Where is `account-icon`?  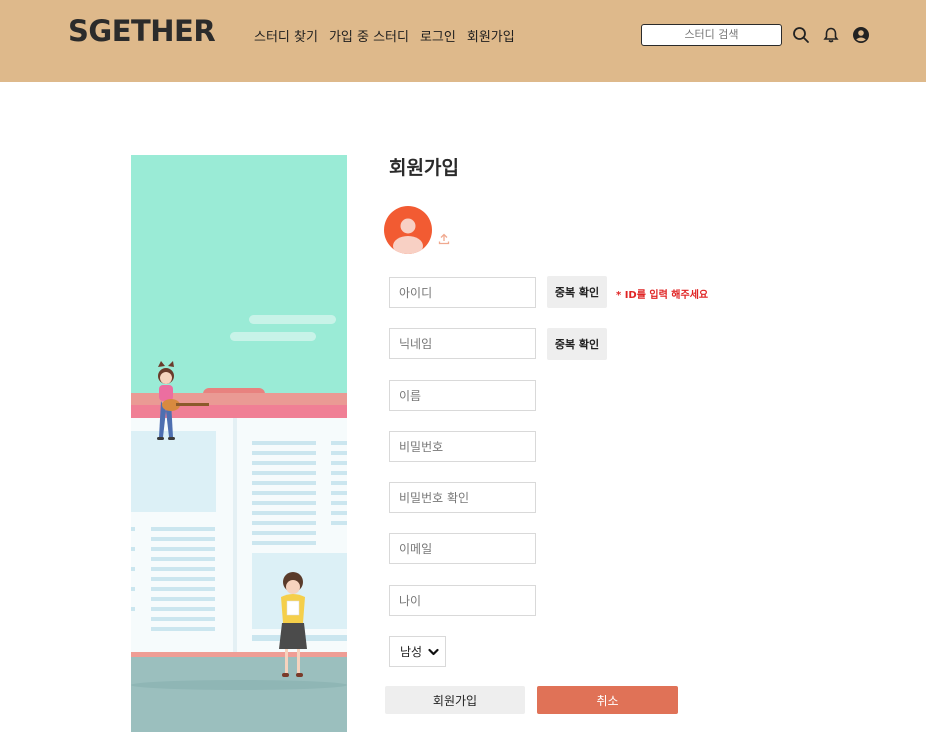
account-icon is located at coordinates (861, 35).